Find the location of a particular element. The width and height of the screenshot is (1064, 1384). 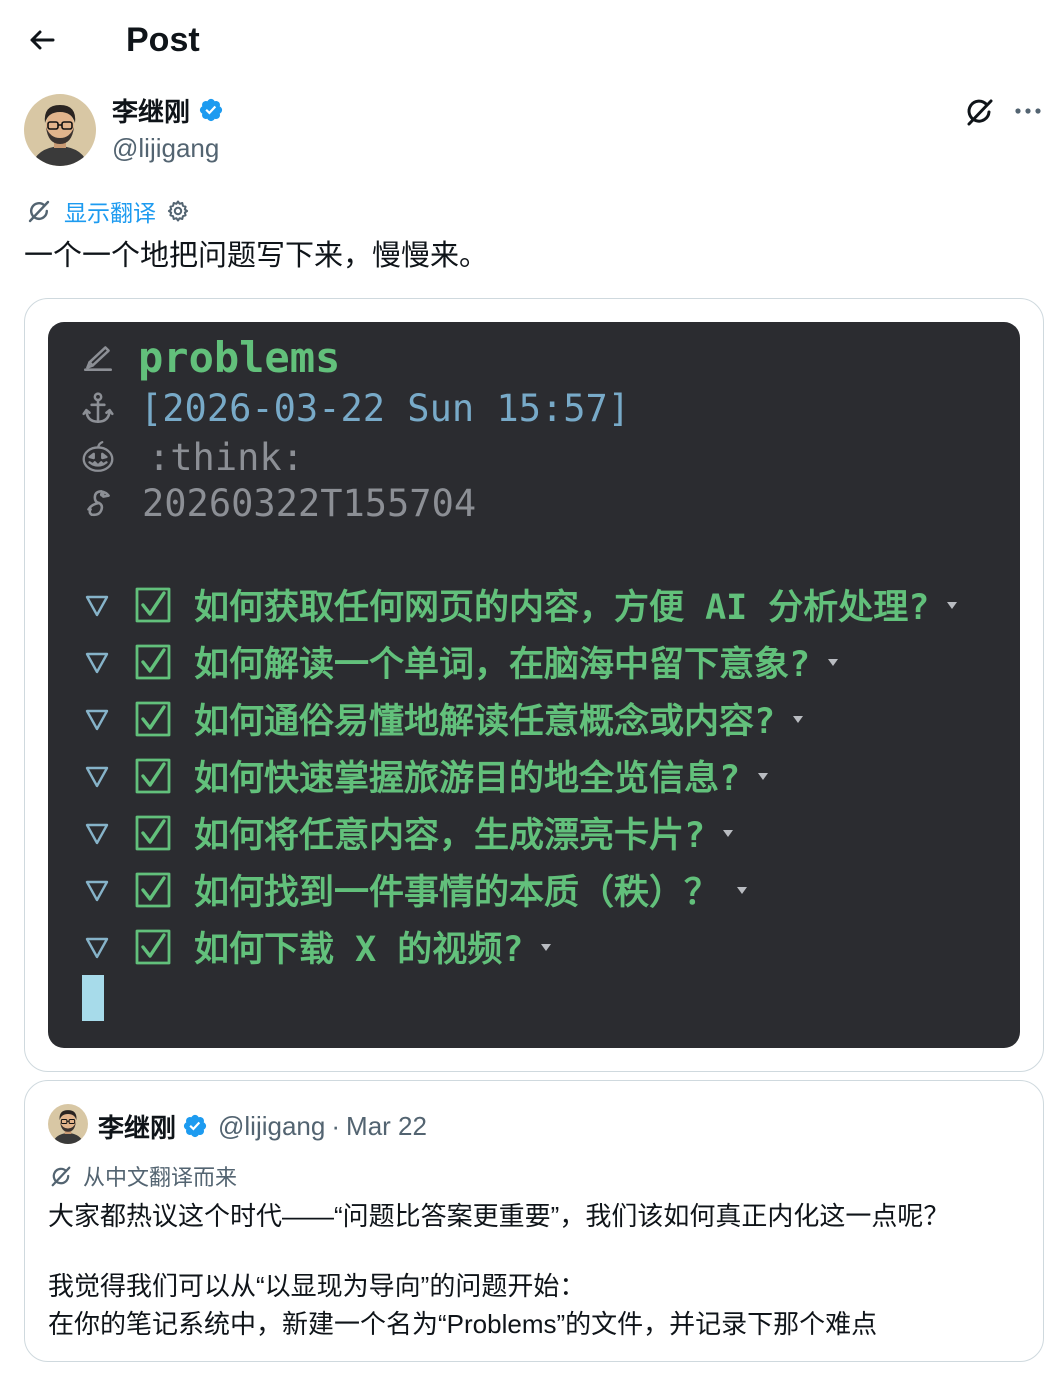

quoted-header: 李继刚 @lijigang · Mar 22 is located at coordinates (262, 1126).